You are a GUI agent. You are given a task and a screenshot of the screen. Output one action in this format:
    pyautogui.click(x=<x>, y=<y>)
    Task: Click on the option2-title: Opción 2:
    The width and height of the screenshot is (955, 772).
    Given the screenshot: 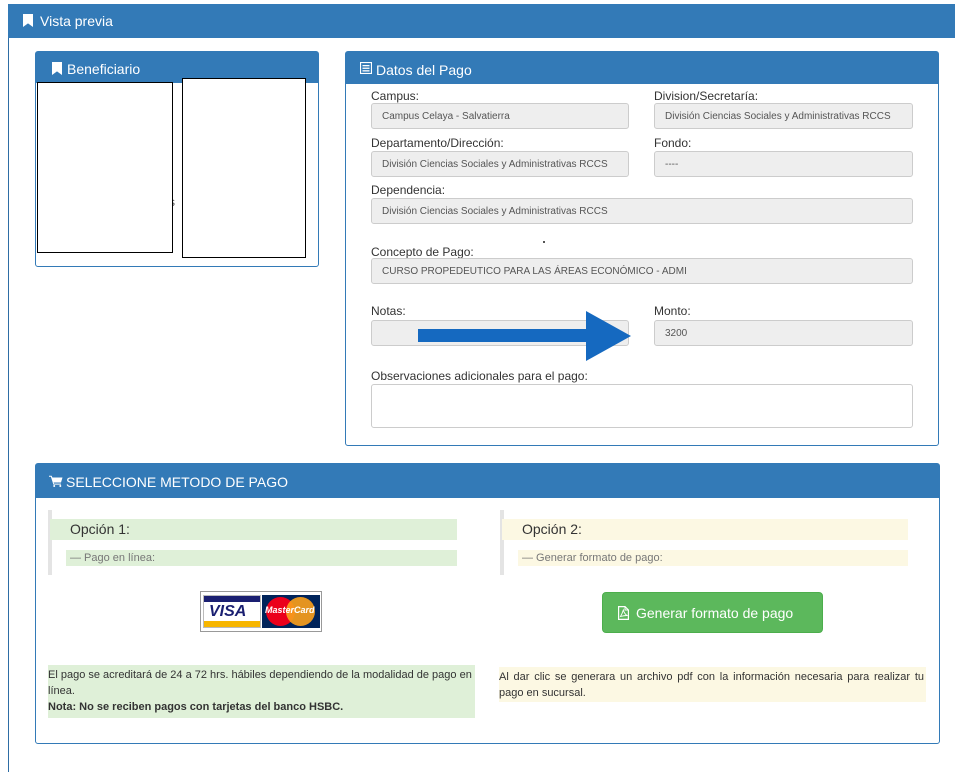 What is the action you would take?
    pyautogui.click(x=705, y=529)
    